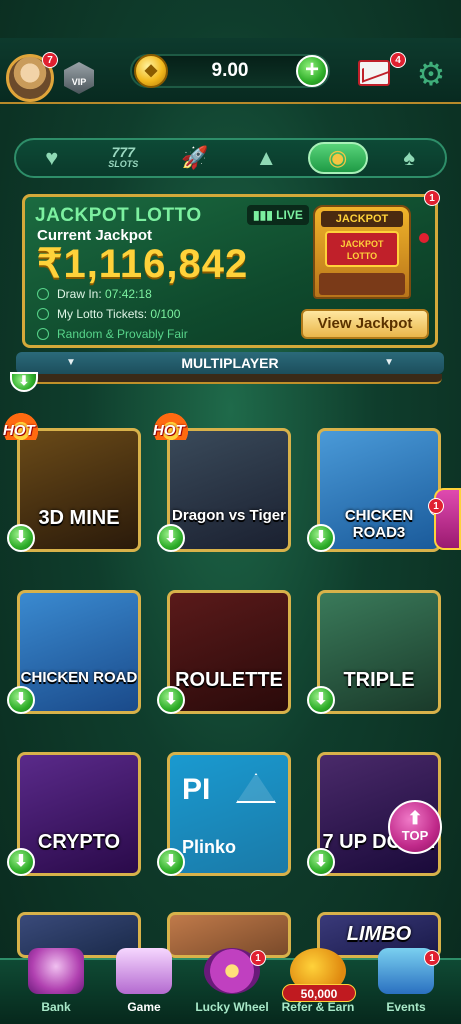  What do you see at coordinates (431, 74) in the screenshot?
I see `gear-icon: ⚙` at bounding box center [431, 74].